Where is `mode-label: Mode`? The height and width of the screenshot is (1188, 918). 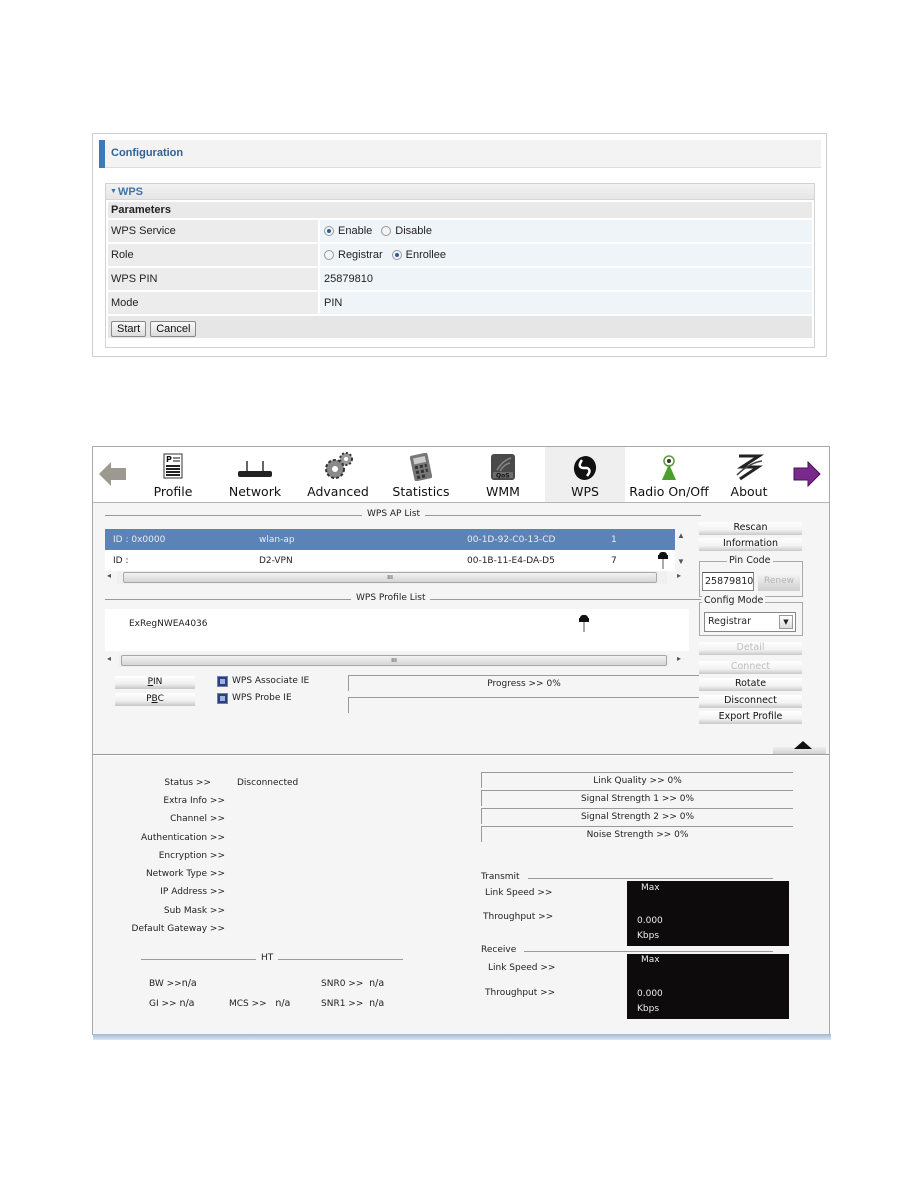
mode-label: Mode is located at coordinates (213, 303).